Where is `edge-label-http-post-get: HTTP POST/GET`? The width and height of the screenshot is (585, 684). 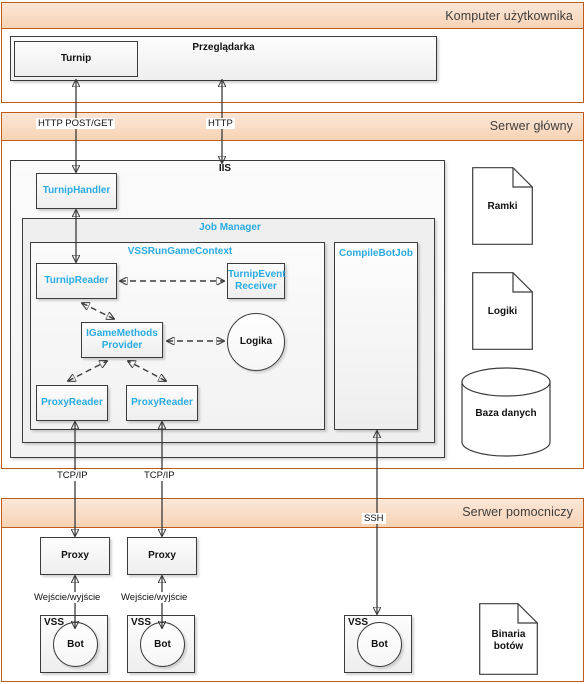 edge-label-http-post-get: HTTP POST/GET is located at coordinates (76, 123).